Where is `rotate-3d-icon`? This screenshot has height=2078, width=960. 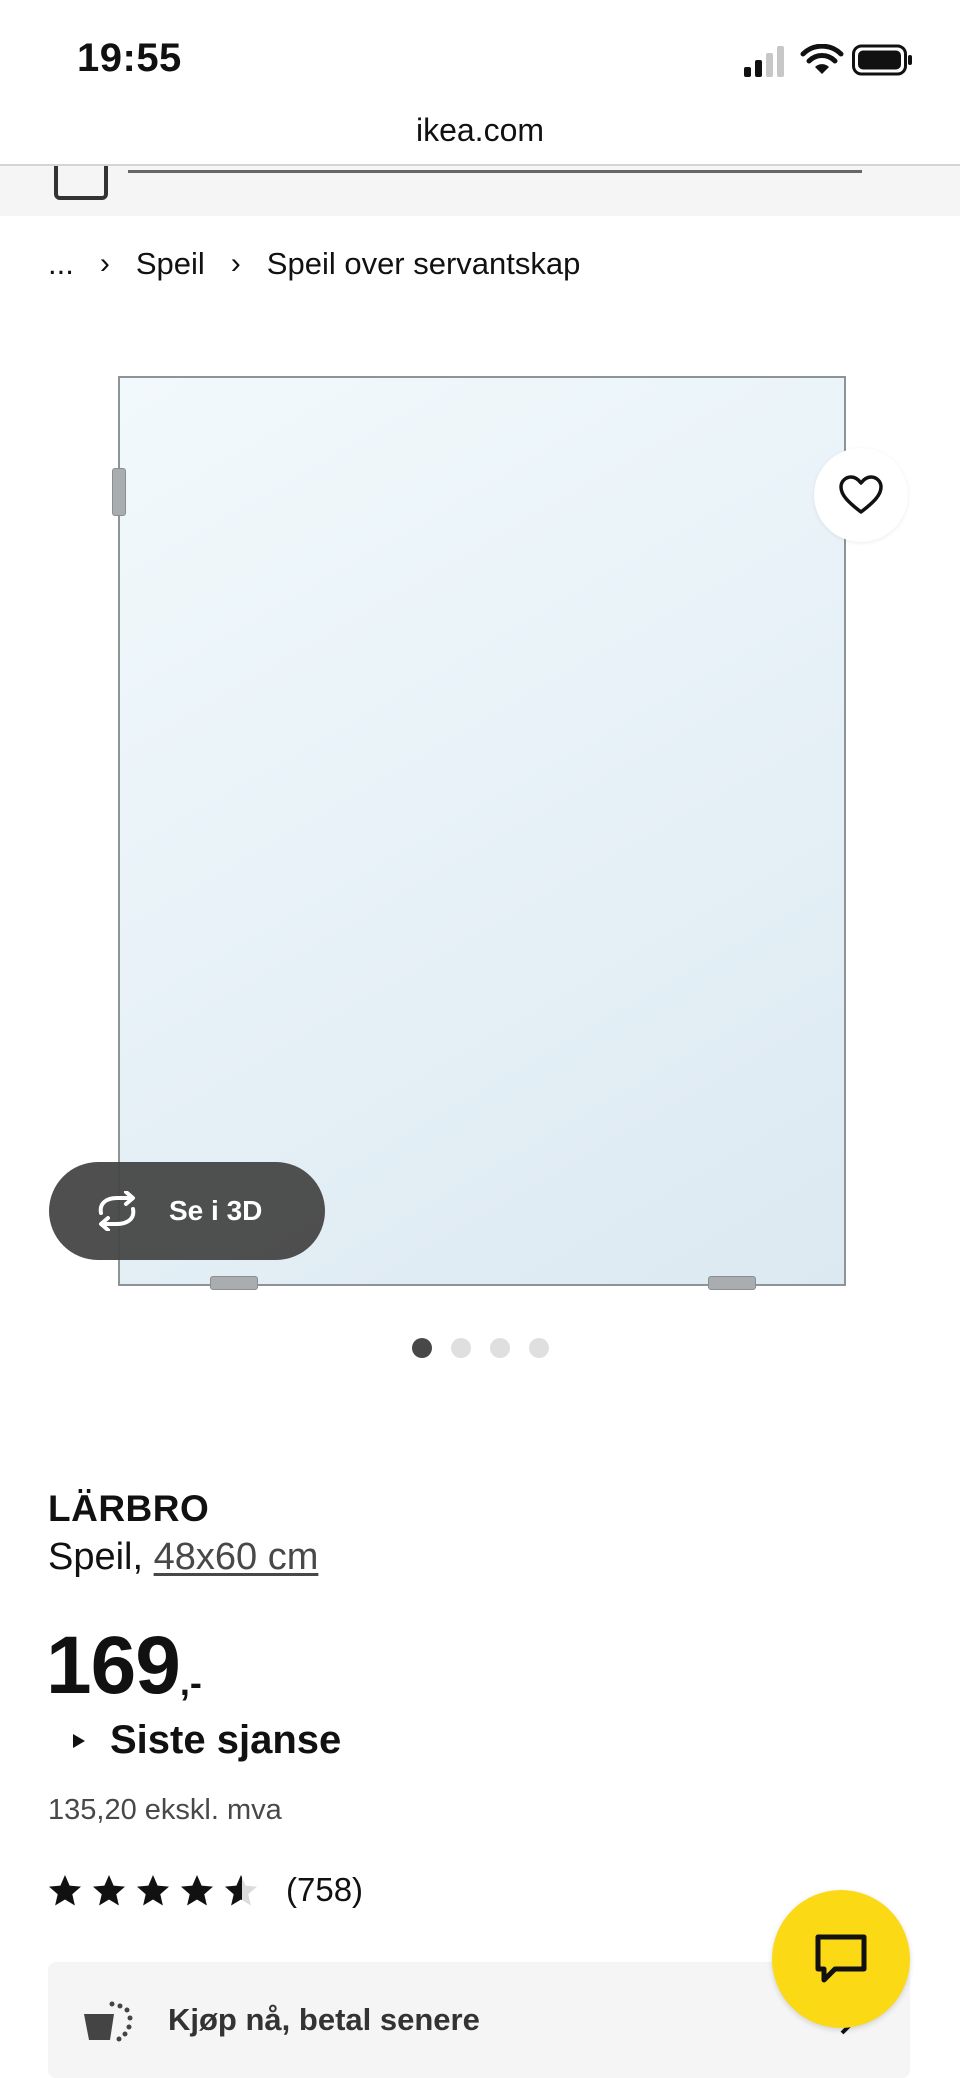 rotate-3d-icon is located at coordinates (117, 1211).